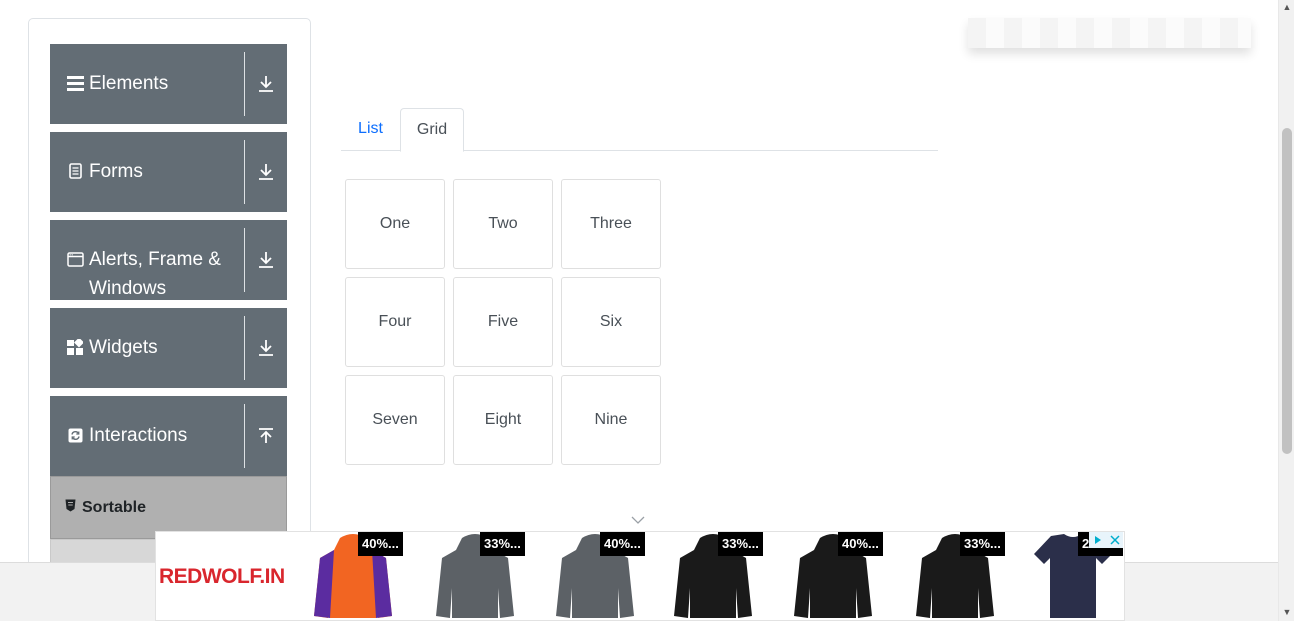 This screenshot has width=1294, height=621. Describe the element at coordinates (432, 130) in the screenshot. I see `tab-grid: Grid` at that location.